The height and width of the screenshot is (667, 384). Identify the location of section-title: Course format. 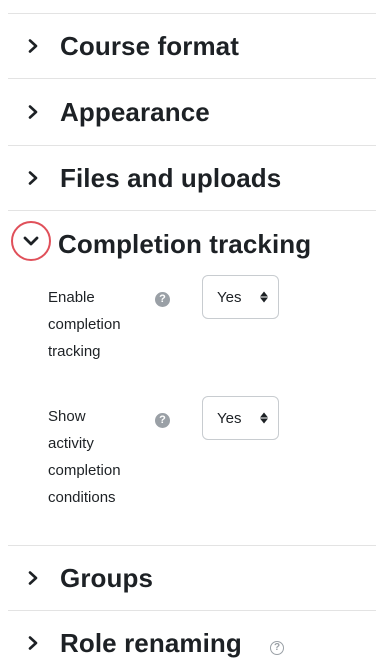
(149, 45).